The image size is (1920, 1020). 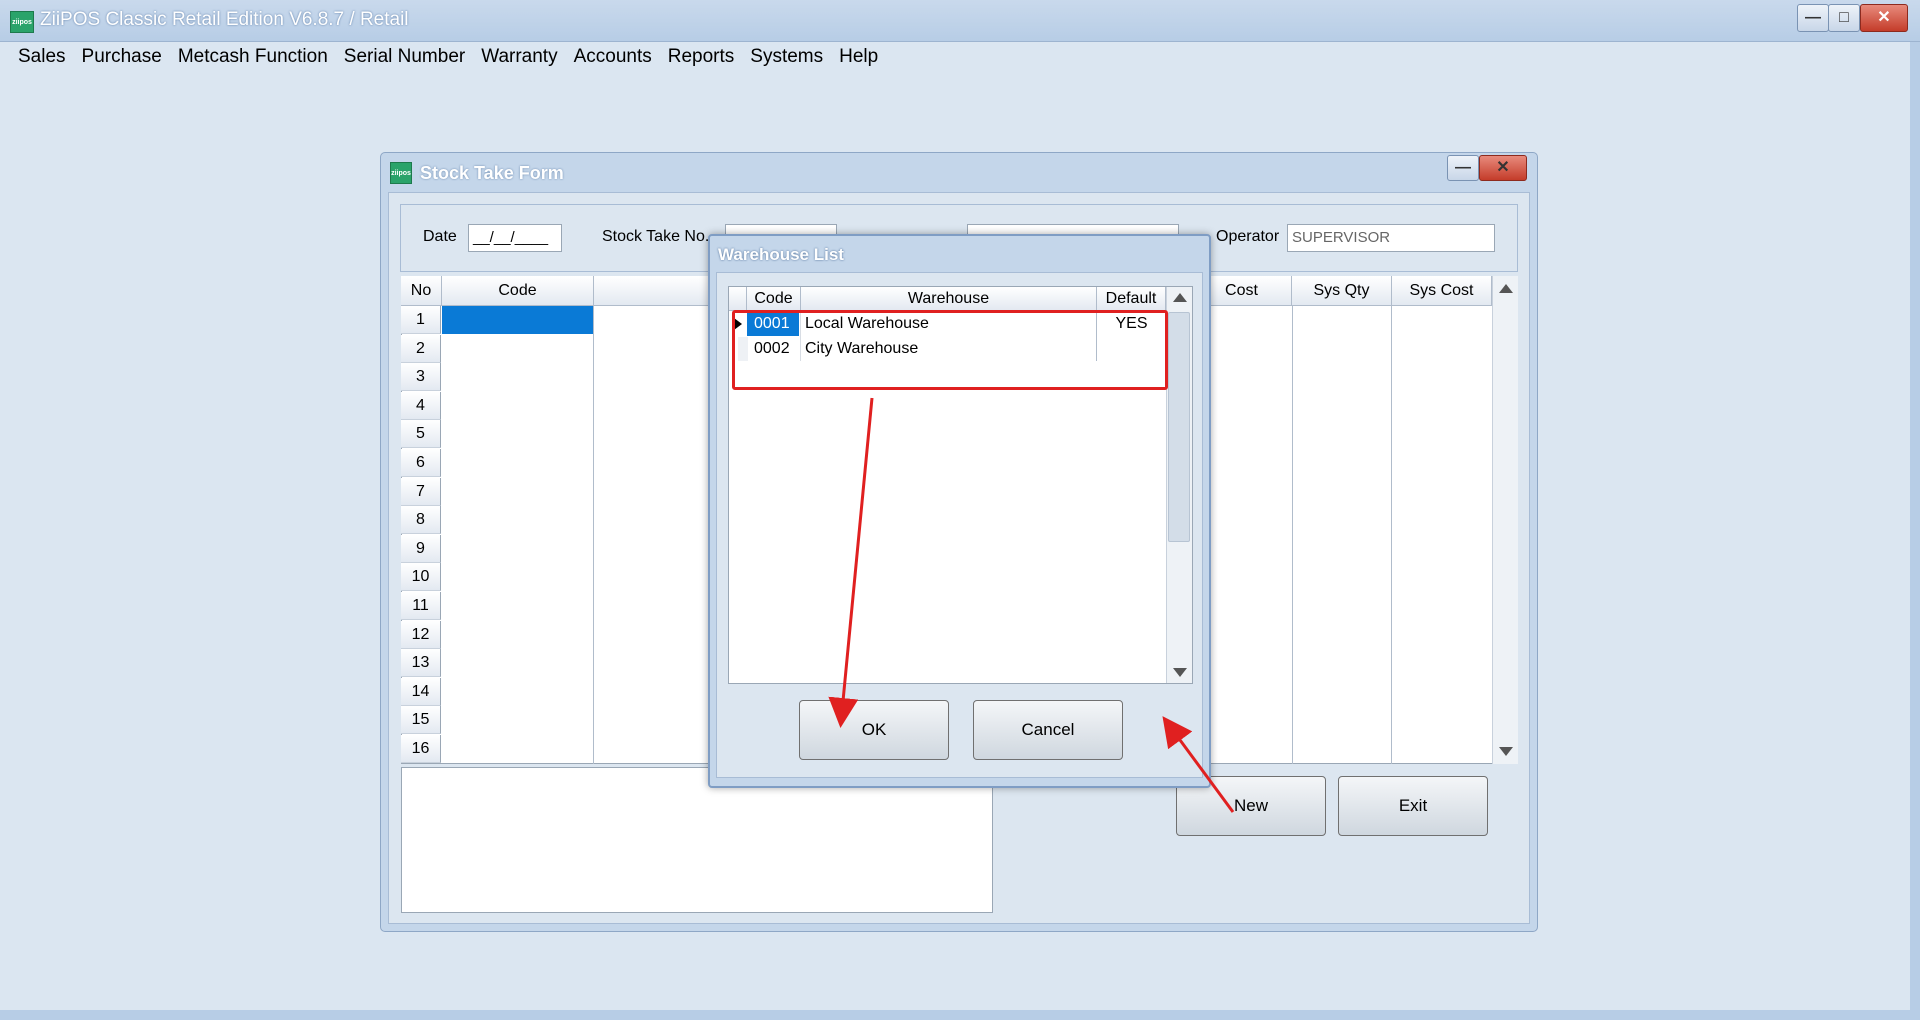 What do you see at coordinates (421, 520) in the screenshot?
I see `row-number: 8` at bounding box center [421, 520].